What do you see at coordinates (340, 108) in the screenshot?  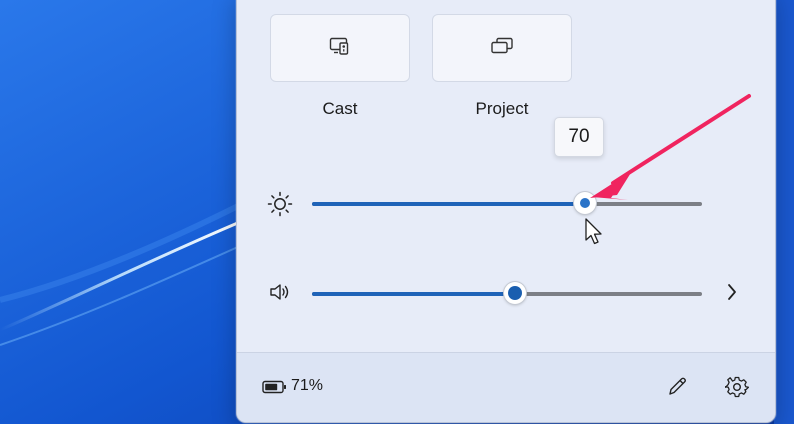 I see `cast-tile-label: Cast` at bounding box center [340, 108].